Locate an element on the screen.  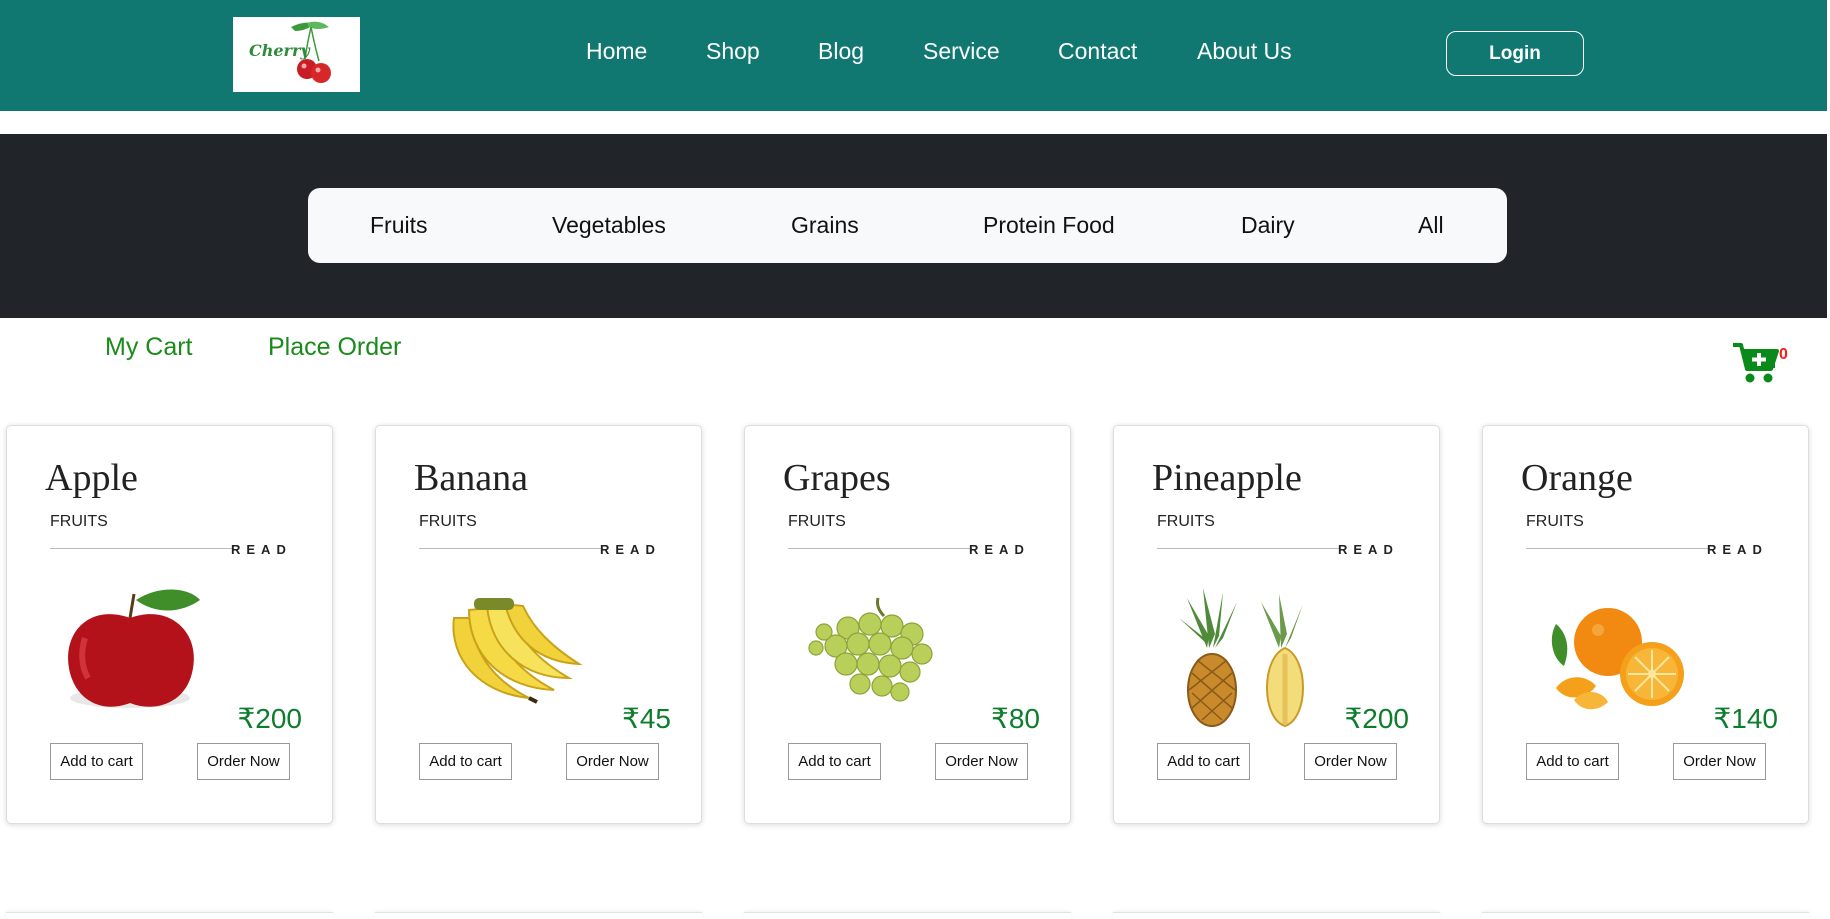
product-name: Banana is located at coordinates (471, 478).